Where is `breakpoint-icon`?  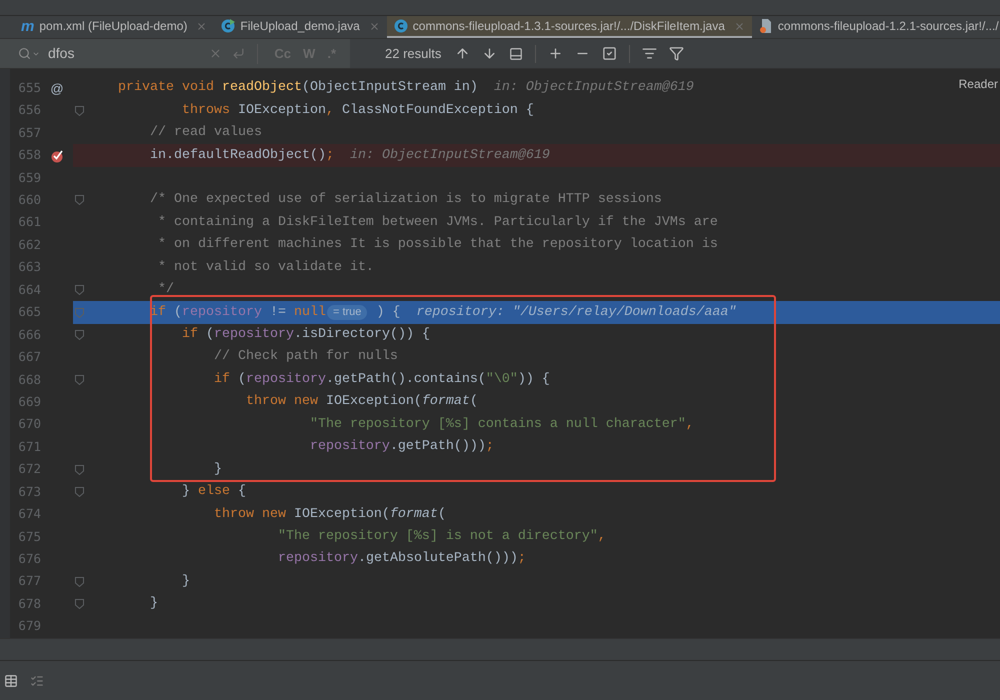 breakpoint-icon is located at coordinates (57, 155).